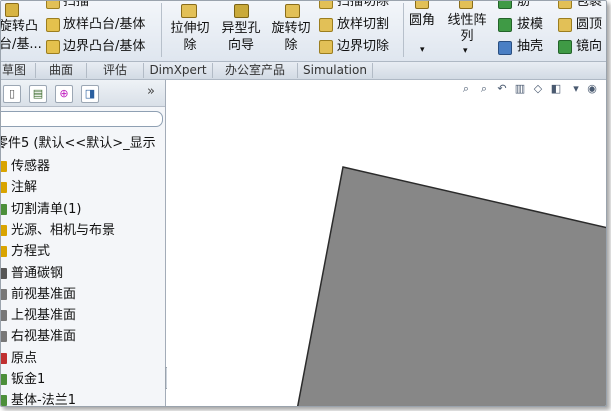 Image resolution: width=611 pixels, height=411 pixels. Describe the element at coordinates (53, 47) in the screenshot. I see `boundary-boss-icon` at that location.